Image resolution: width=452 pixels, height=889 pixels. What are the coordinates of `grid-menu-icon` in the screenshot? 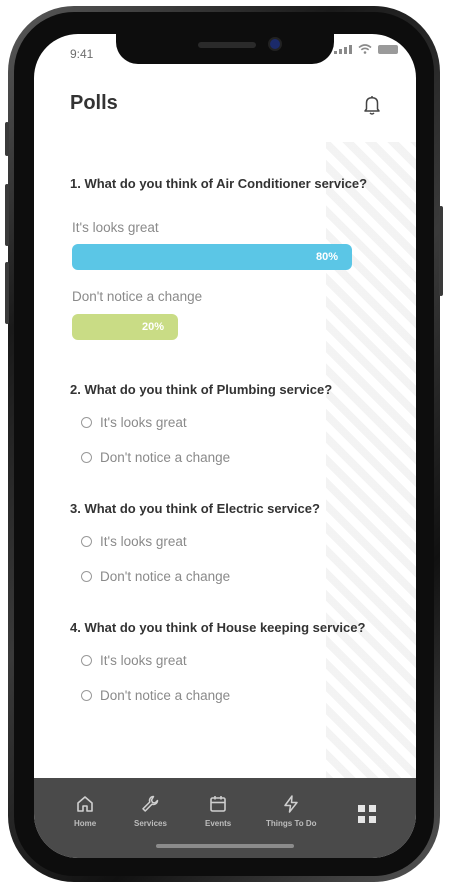 It's located at (367, 814).